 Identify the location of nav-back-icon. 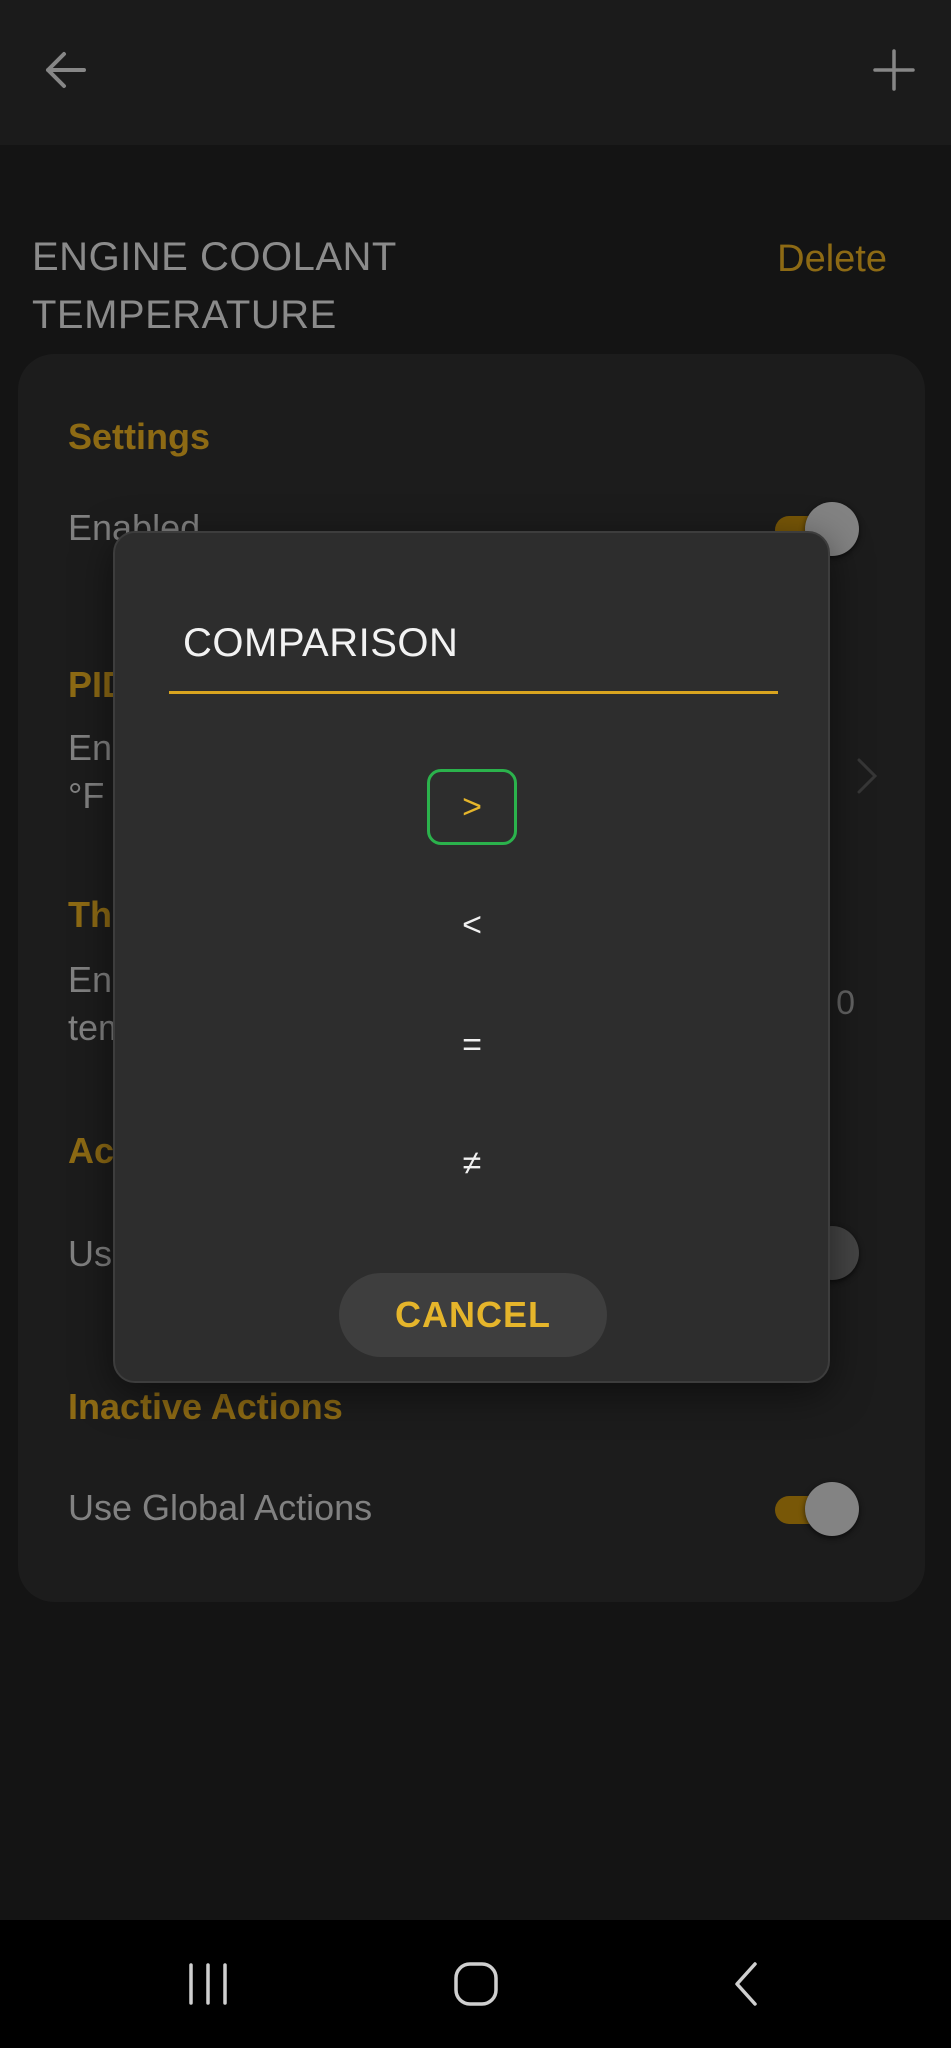
(746, 1984).